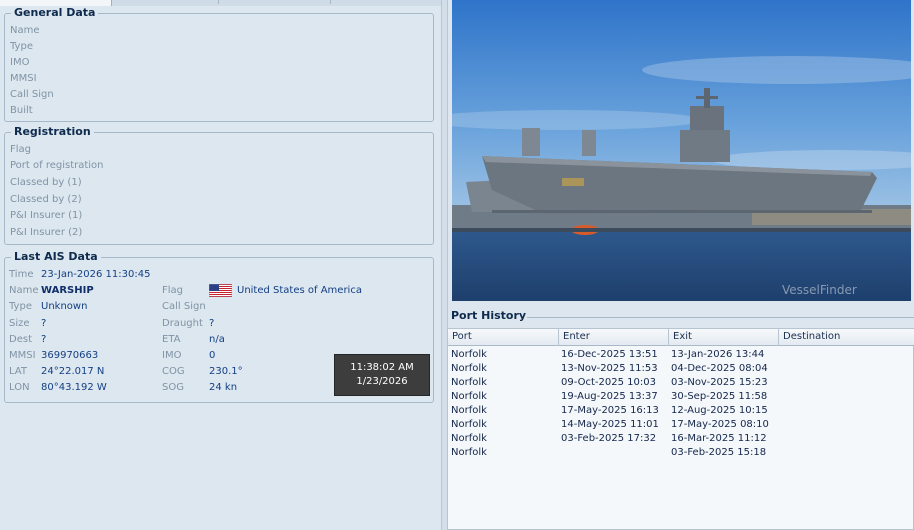 This screenshot has height=530, width=914. What do you see at coordinates (212, 355) in the screenshot?
I see `ais-imo-value: 0` at bounding box center [212, 355].